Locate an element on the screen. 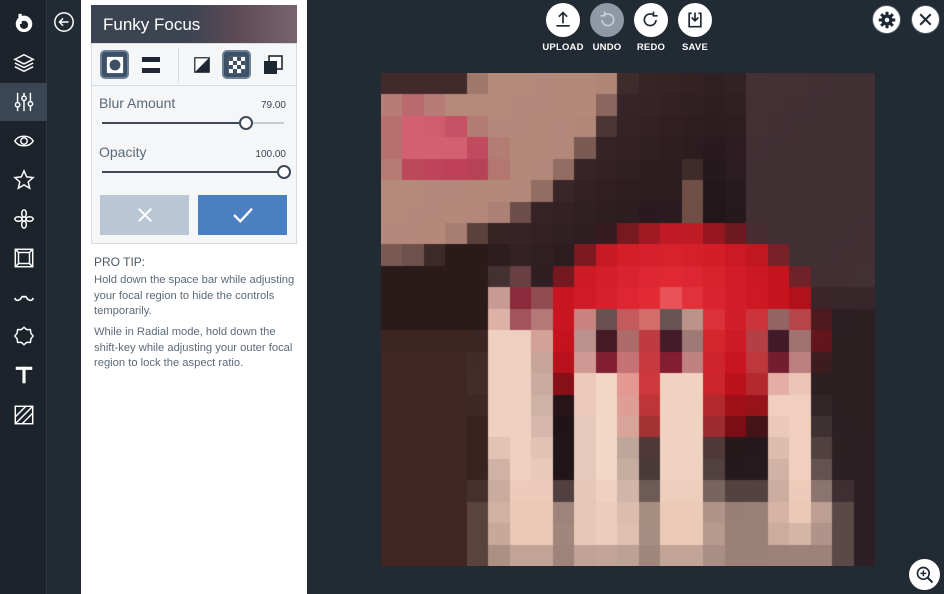  texture-icon is located at coordinates (23, 415).